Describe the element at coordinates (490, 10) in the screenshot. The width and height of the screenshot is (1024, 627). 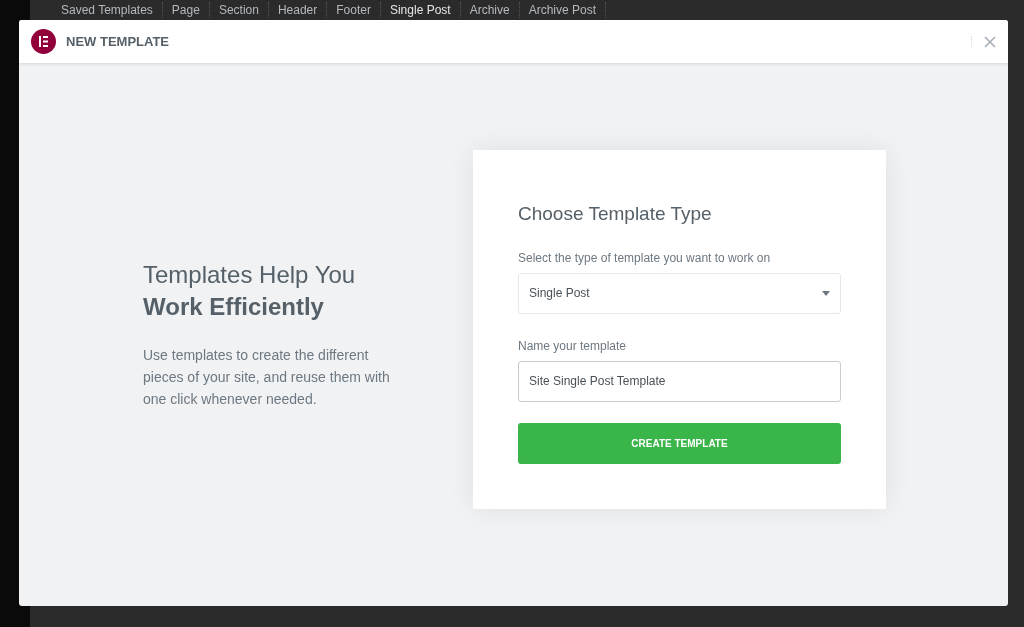
I see `tab: Archive` at that location.